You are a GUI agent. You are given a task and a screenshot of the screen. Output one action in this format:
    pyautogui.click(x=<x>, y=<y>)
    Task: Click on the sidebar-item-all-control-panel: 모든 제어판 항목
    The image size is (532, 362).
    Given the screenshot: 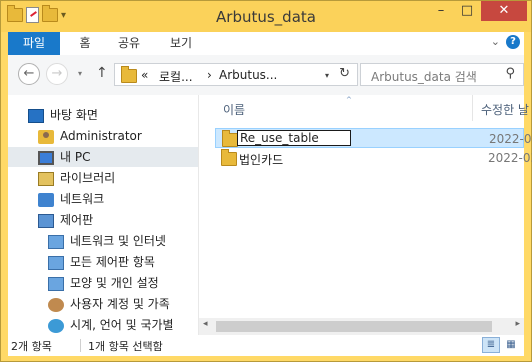 What is the action you would take?
    pyautogui.click(x=122, y=262)
    